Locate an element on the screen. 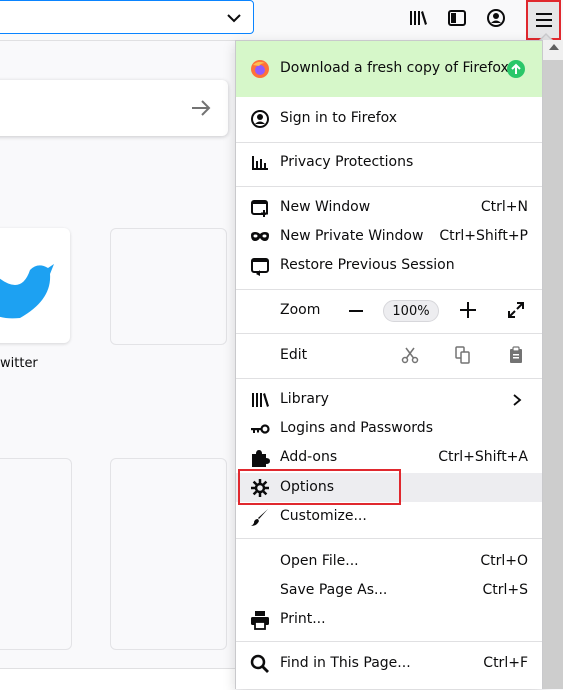  menu-item-library: Library is located at coordinates (389, 399).